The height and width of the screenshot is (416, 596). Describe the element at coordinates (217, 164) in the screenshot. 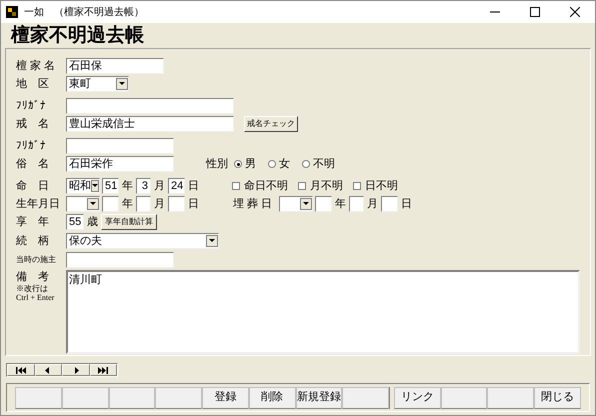

I see `gender-label: 性別` at that location.